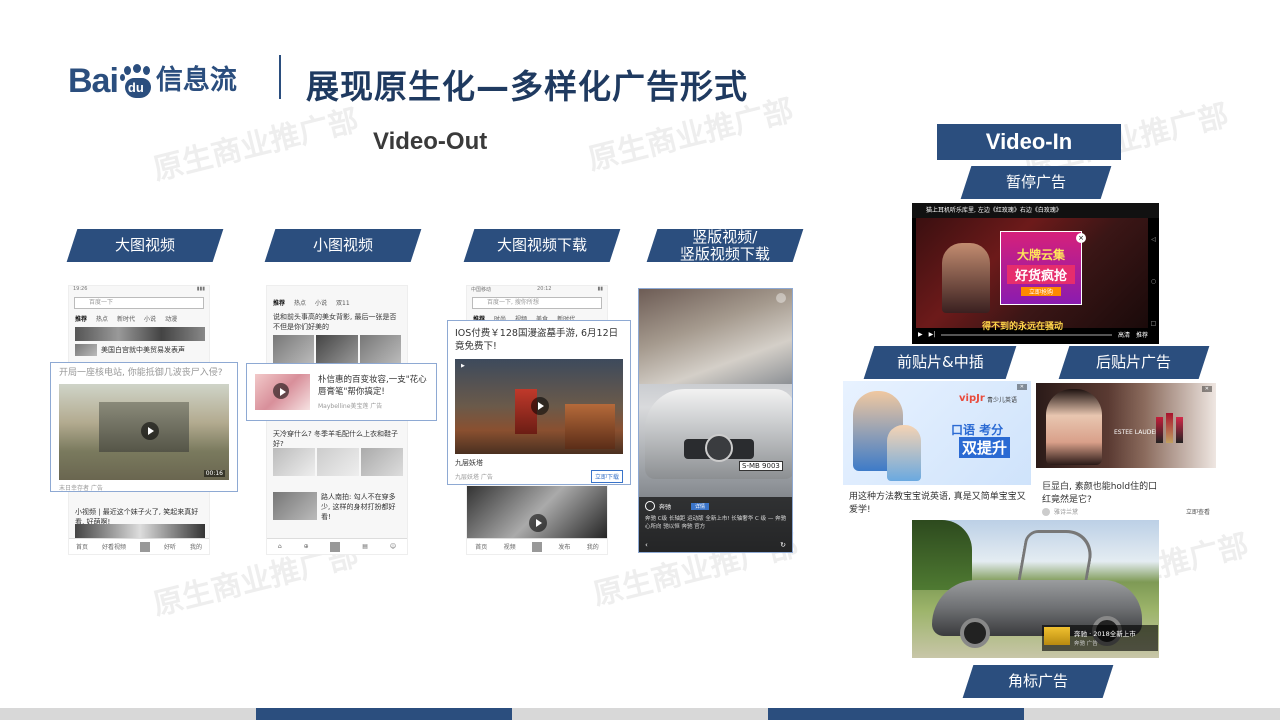 Image resolution: width=1280 pixels, height=720 pixels. What do you see at coordinates (1041, 291) in the screenshot?
I see `grab-button: 立即抢购` at bounding box center [1041, 291].